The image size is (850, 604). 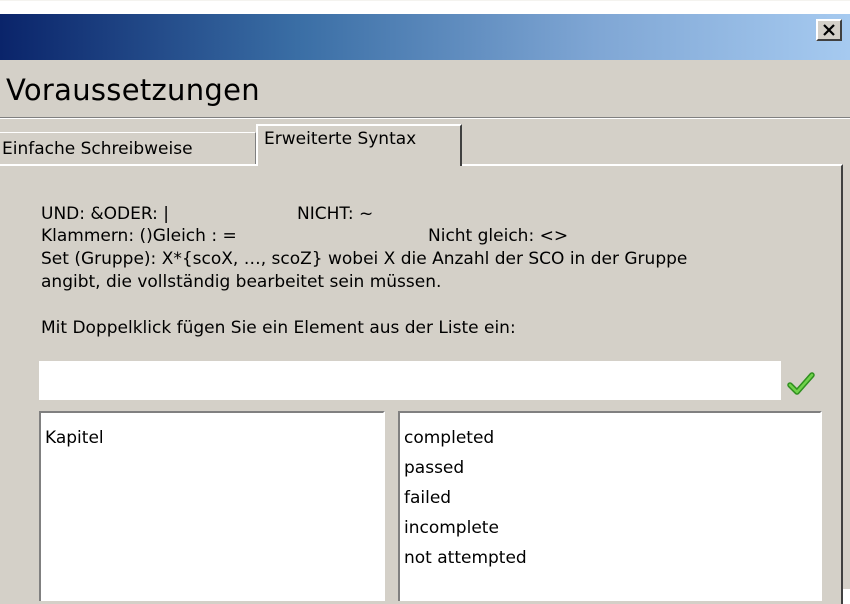 I want to click on tab-simple-notation: Einfache Schreibweise, so click(x=128, y=148).